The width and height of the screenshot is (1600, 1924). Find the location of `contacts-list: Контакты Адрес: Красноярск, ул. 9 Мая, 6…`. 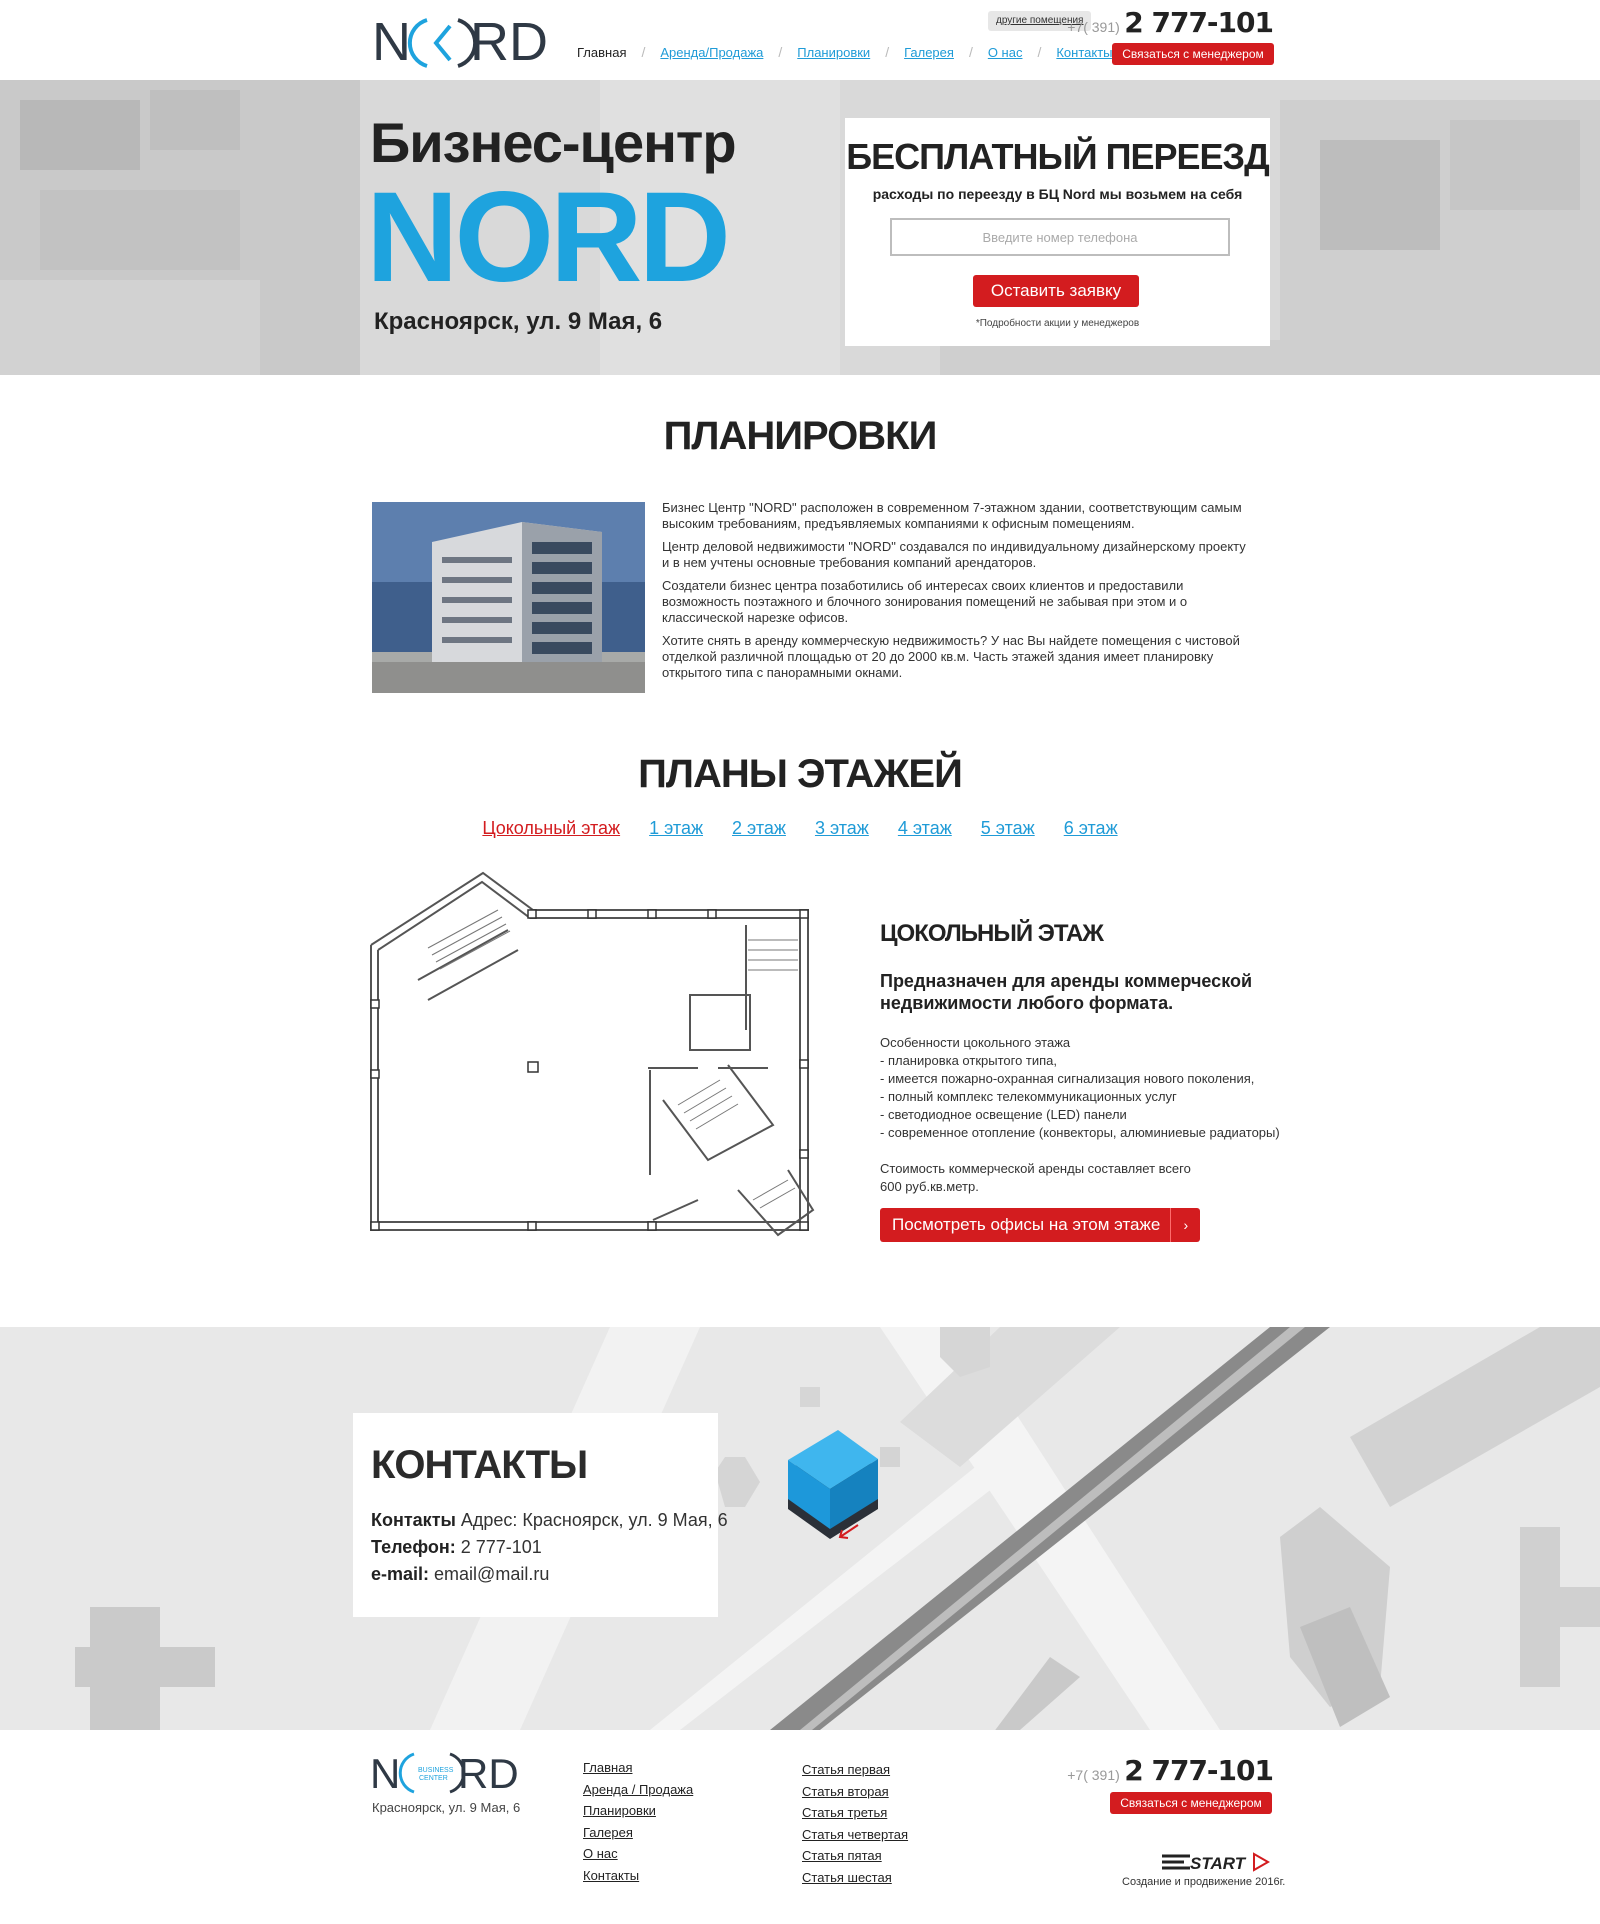

contacts-list: Контакты Адрес: Красноярск, ул. 9 Мая, 6… is located at coordinates (549, 1547).